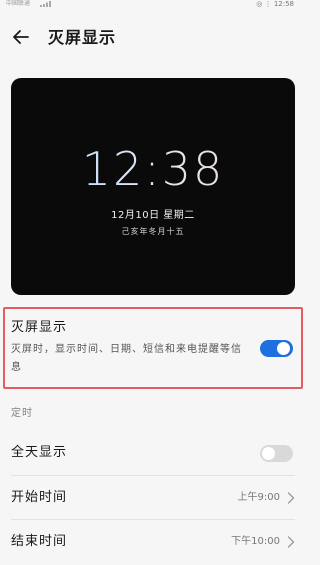 This screenshot has width=320, height=565. What do you see at coordinates (275, 4) in the screenshot?
I see `status-right-info: ◎ ⋮ 12:58` at bounding box center [275, 4].